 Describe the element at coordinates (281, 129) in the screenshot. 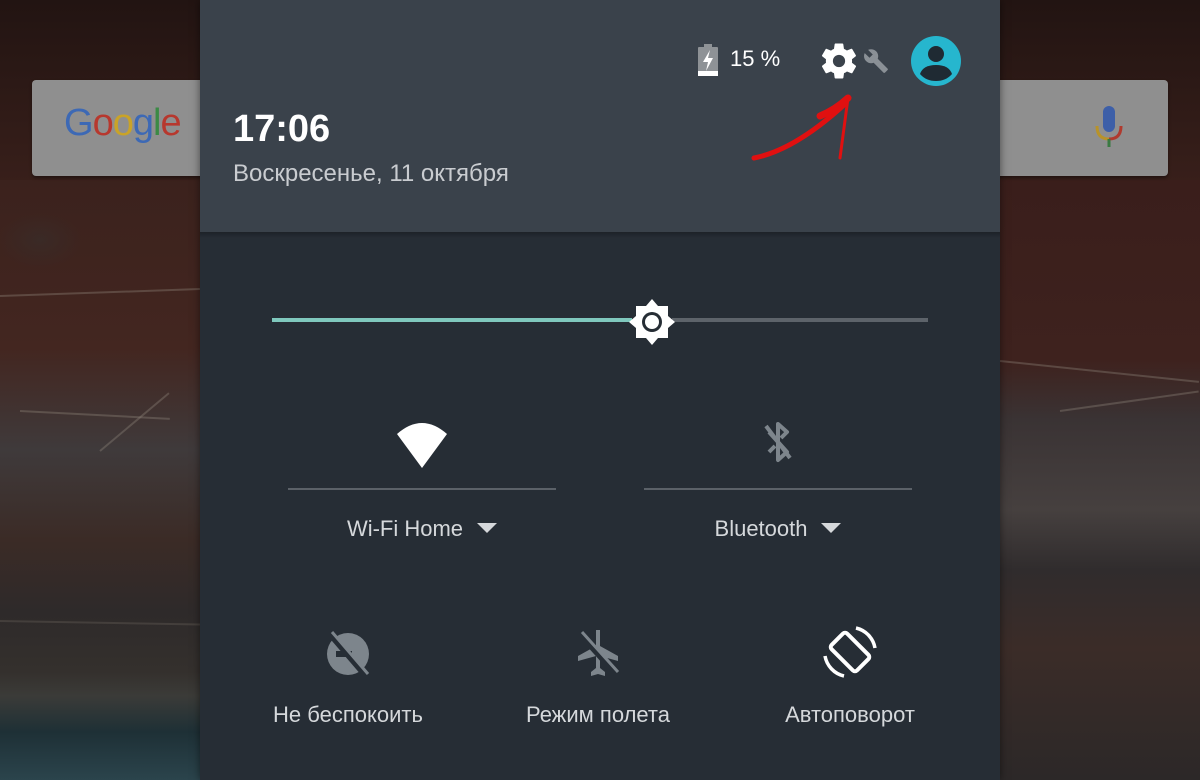

I see `clock-time: 17:06` at that location.